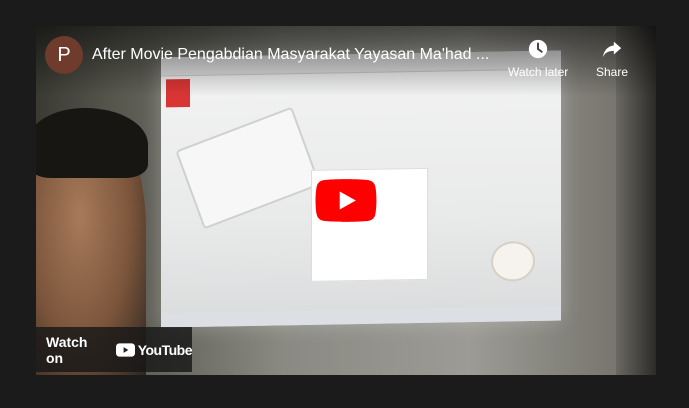 The height and width of the screenshot is (408, 689). I want to click on youtube-logo-icon, so click(125, 349).